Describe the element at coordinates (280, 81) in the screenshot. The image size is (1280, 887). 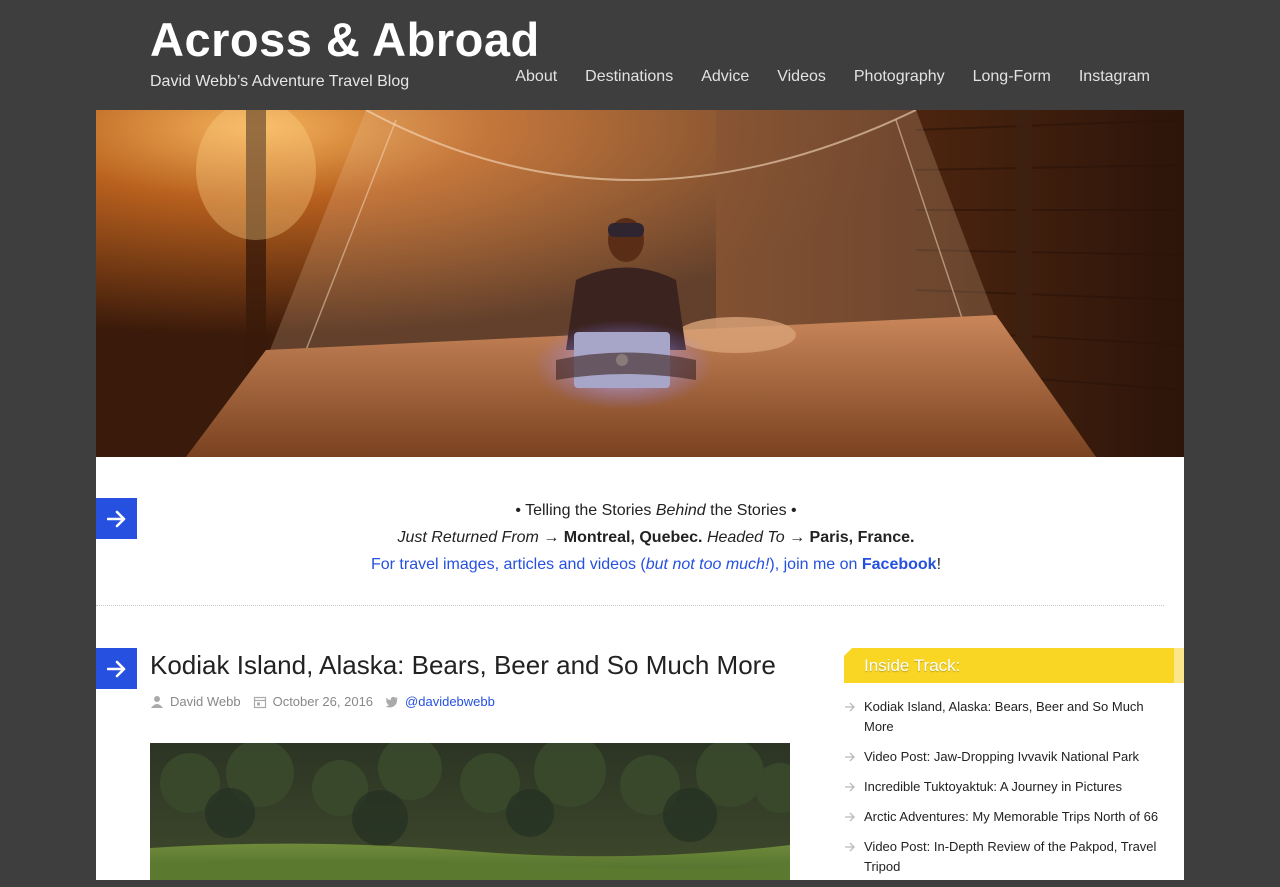
I see `site-tagline: David Webb’s Adventure Travel Blog` at that location.